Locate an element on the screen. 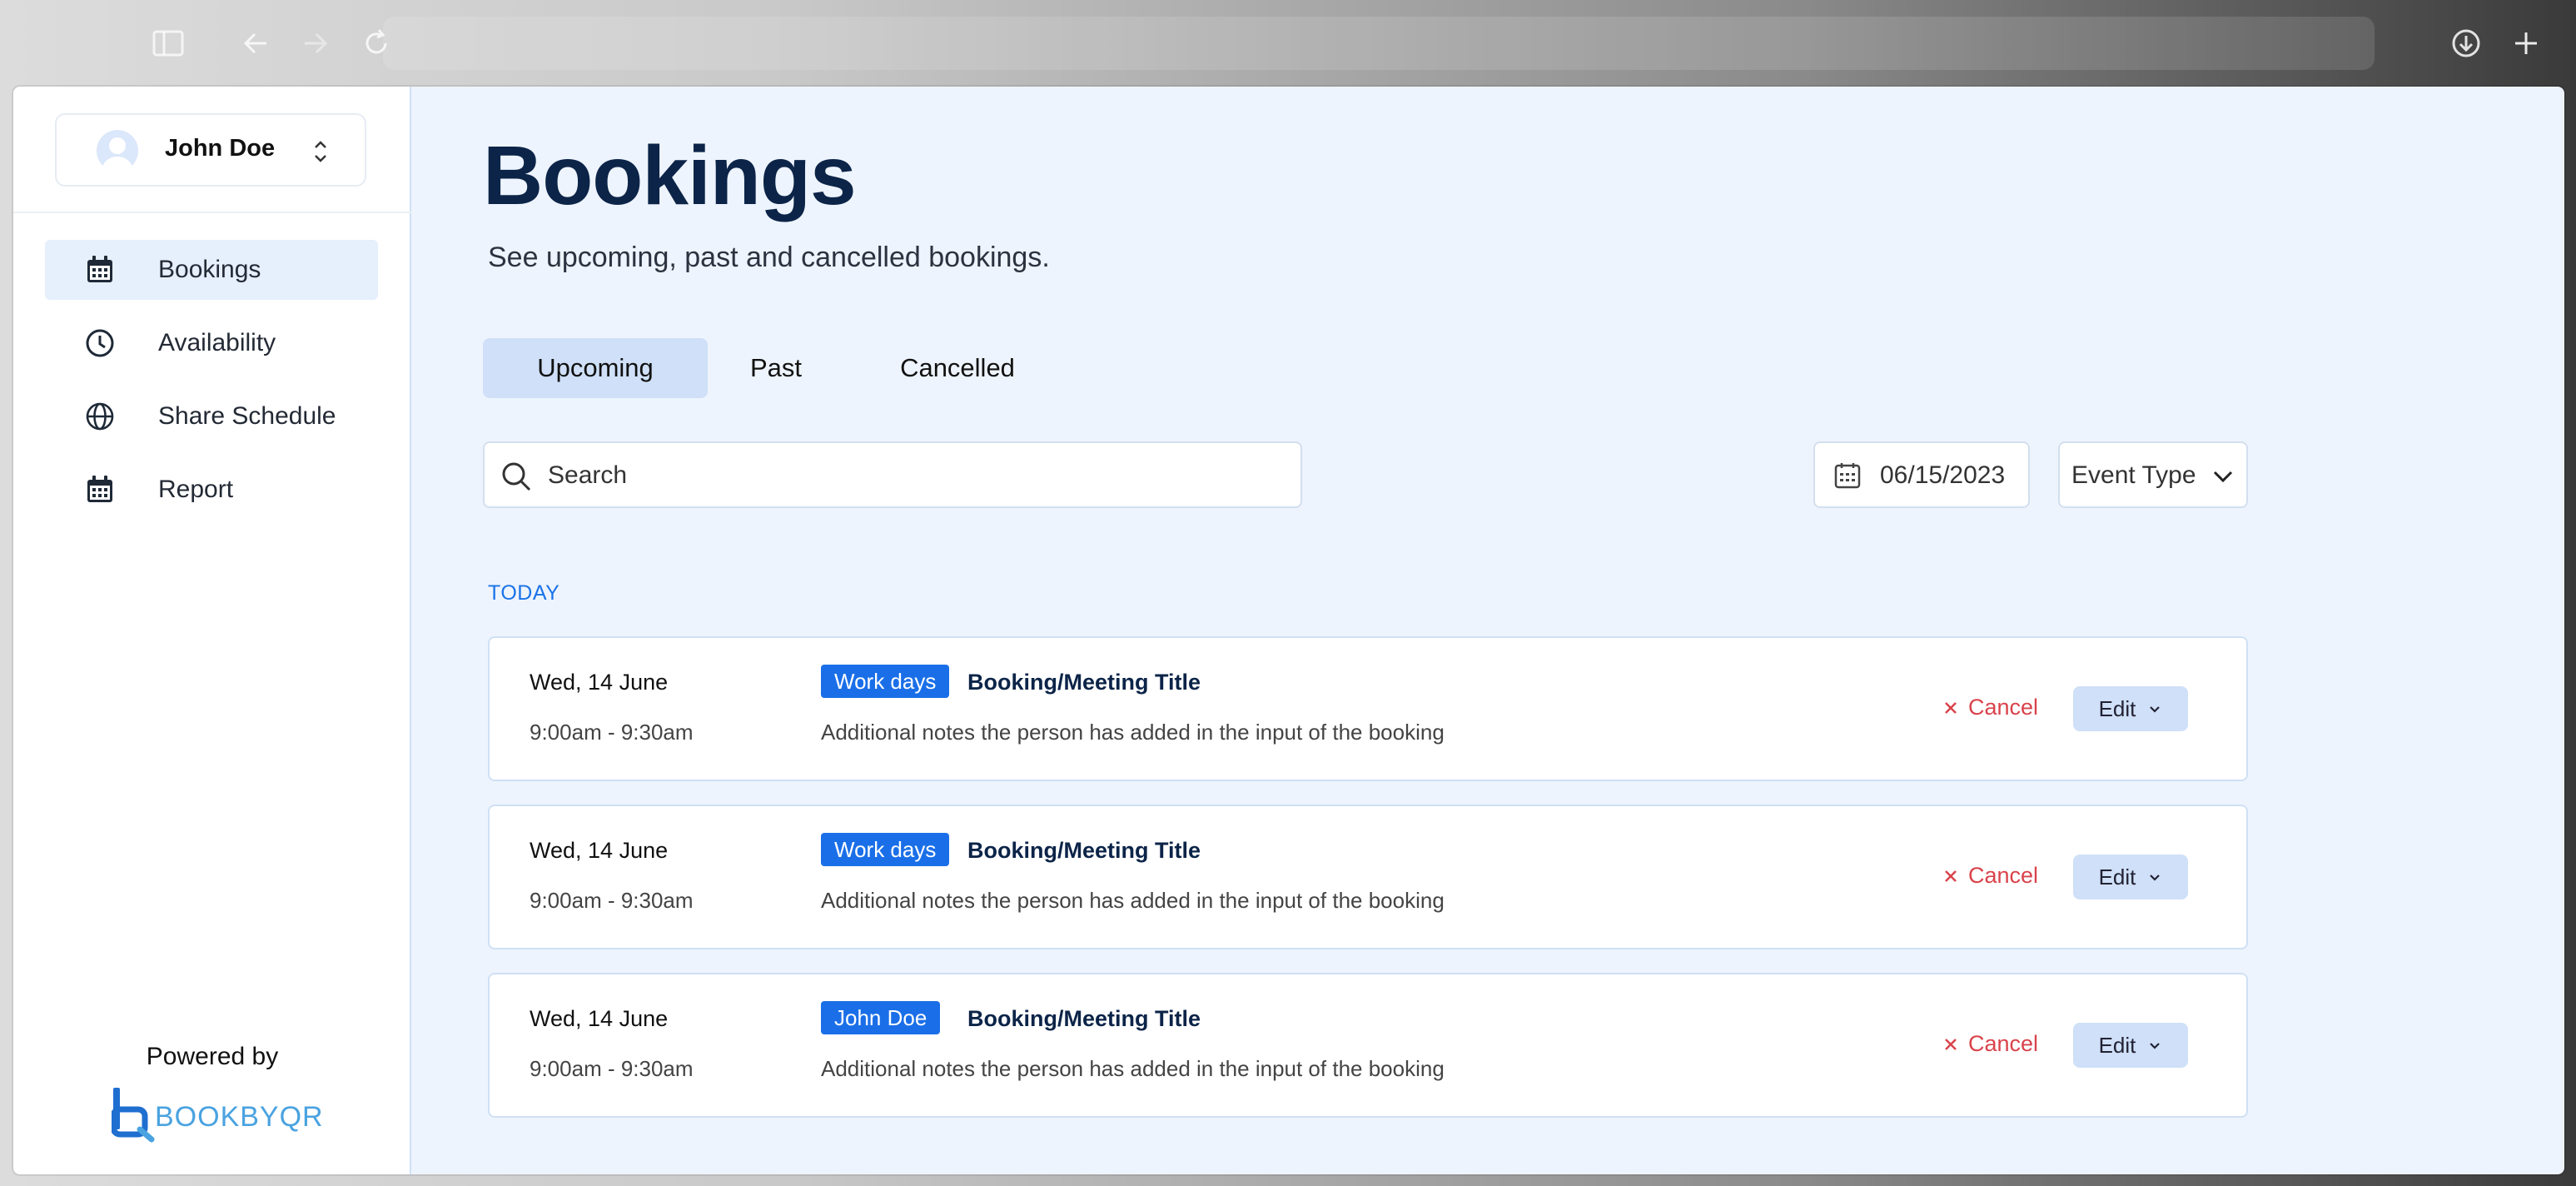 This screenshot has height=1186, width=2576. sidebar-item-report: Report is located at coordinates (211, 490).